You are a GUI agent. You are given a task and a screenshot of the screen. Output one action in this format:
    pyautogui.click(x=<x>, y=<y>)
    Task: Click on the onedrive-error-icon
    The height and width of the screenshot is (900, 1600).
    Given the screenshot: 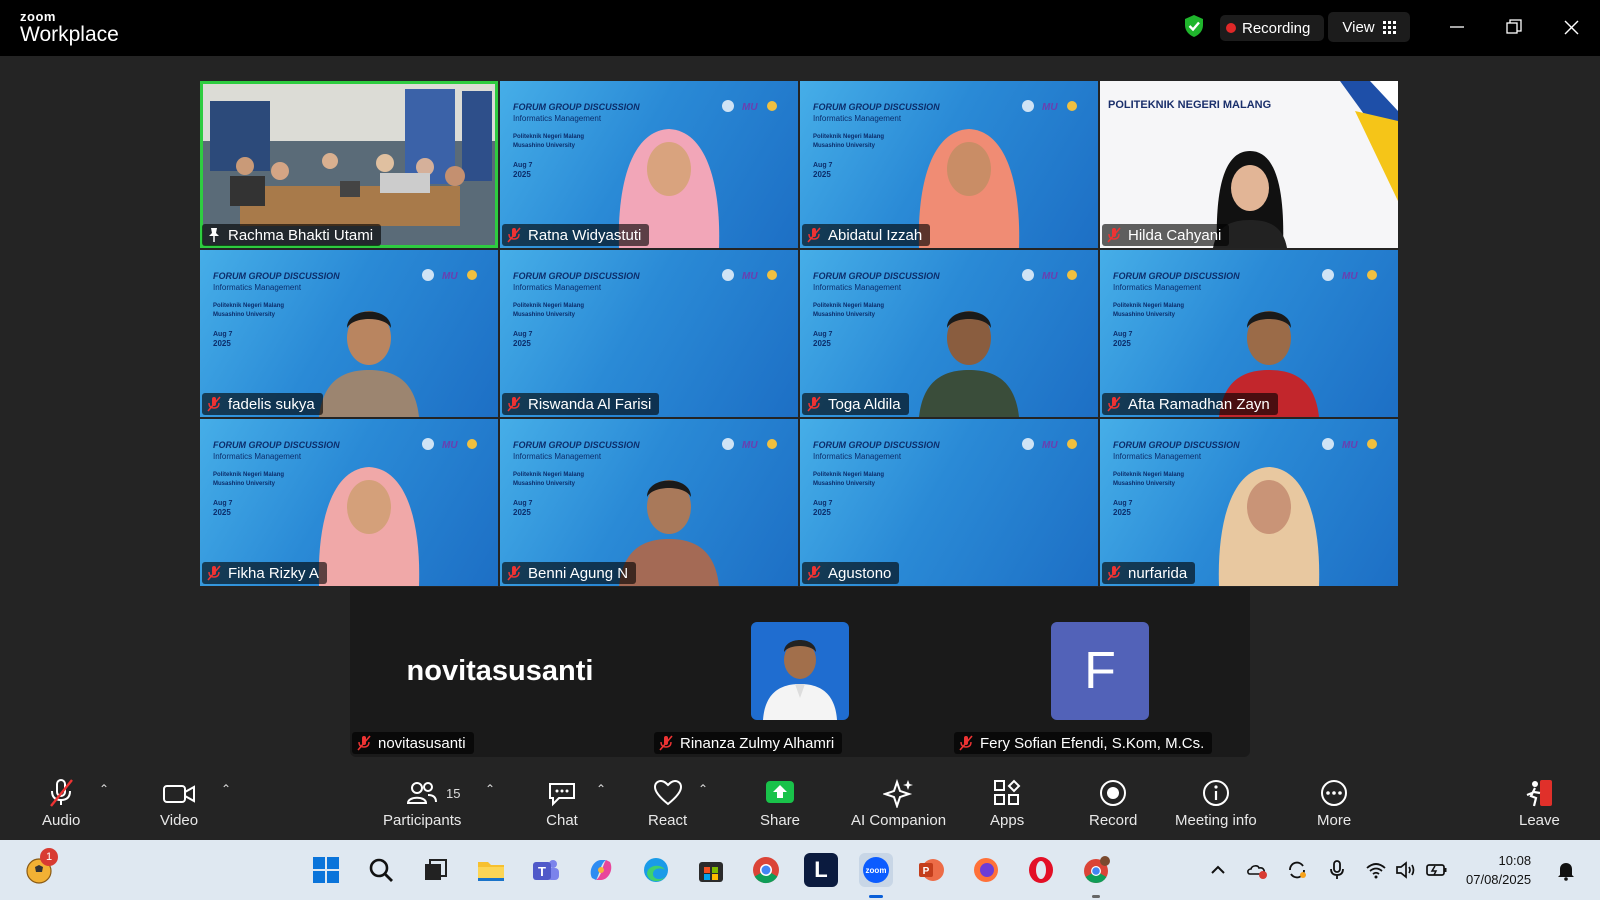 What is the action you would take?
    pyautogui.click(x=1257, y=870)
    